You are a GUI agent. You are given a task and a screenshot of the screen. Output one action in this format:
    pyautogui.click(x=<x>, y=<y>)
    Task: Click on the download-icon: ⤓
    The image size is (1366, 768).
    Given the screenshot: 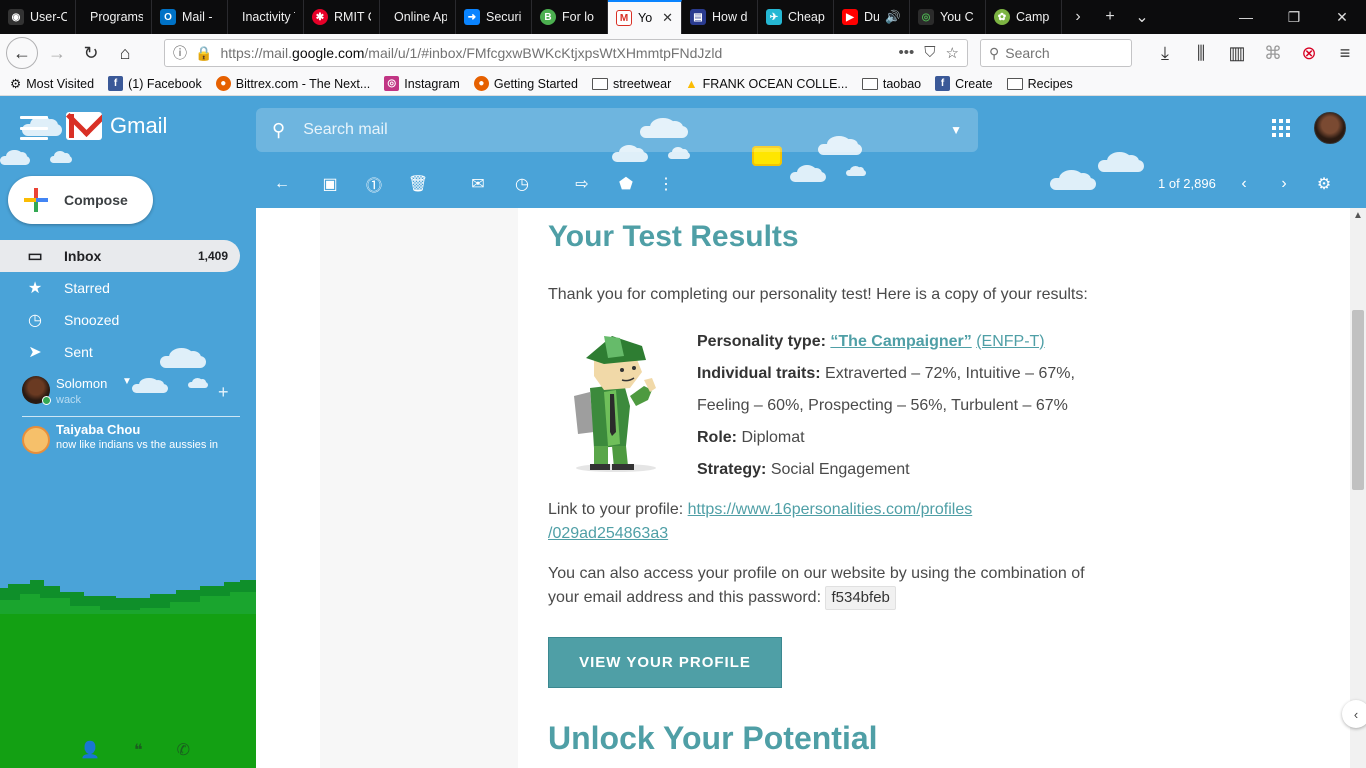 What is the action you would take?
    pyautogui.click(x=1165, y=53)
    